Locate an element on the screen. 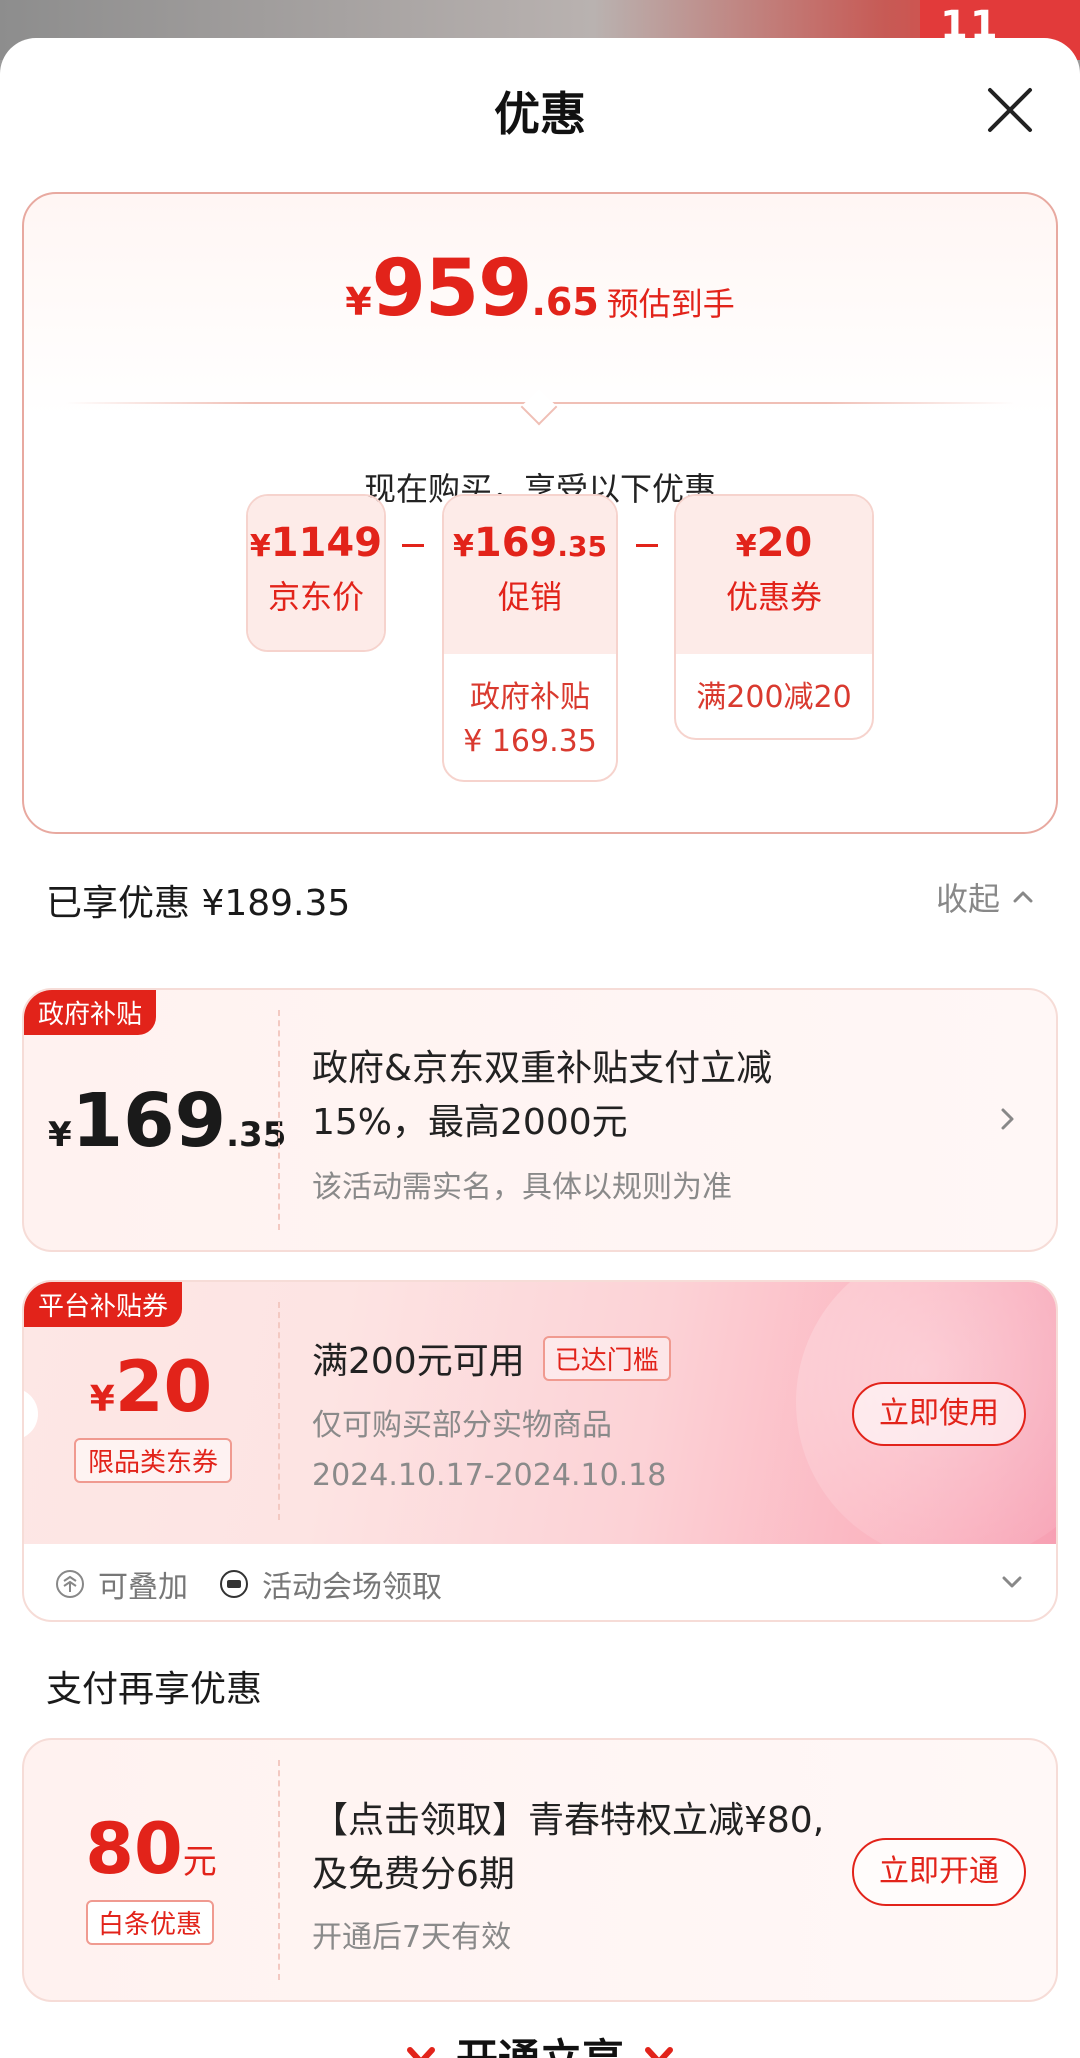 This screenshot has height=2058, width=1080. use-now-button: 立即使用 is located at coordinates (939, 1414).